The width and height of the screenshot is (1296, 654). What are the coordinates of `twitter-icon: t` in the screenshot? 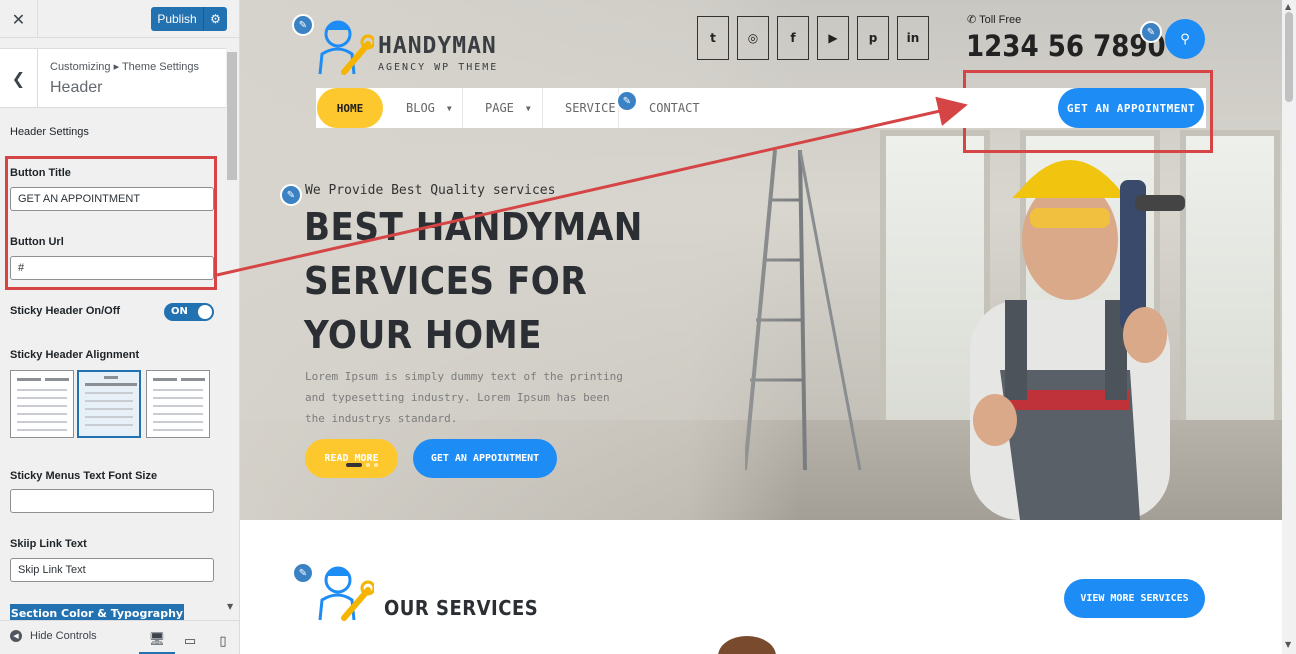 It's located at (713, 38).